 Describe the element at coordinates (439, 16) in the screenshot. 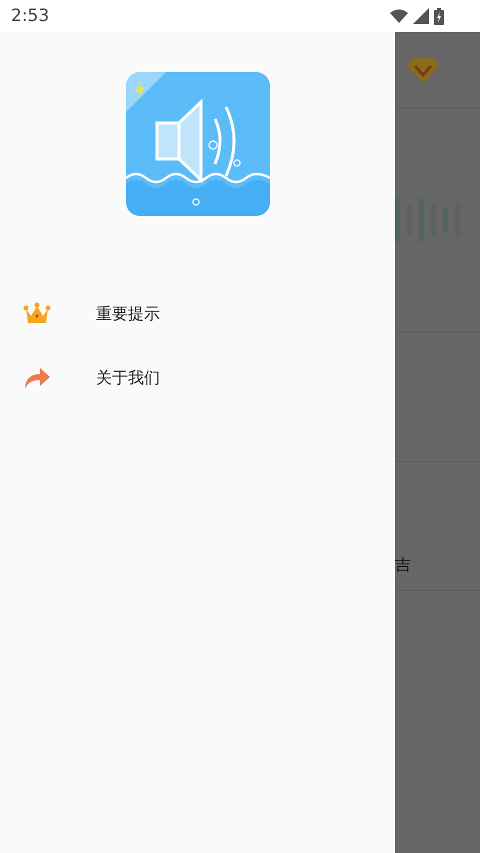

I see `battery-icon` at that location.